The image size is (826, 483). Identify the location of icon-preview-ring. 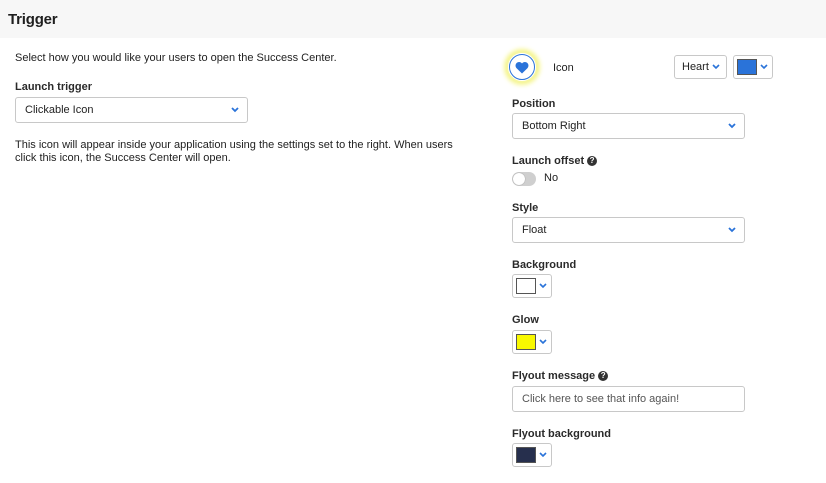
(522, 67).